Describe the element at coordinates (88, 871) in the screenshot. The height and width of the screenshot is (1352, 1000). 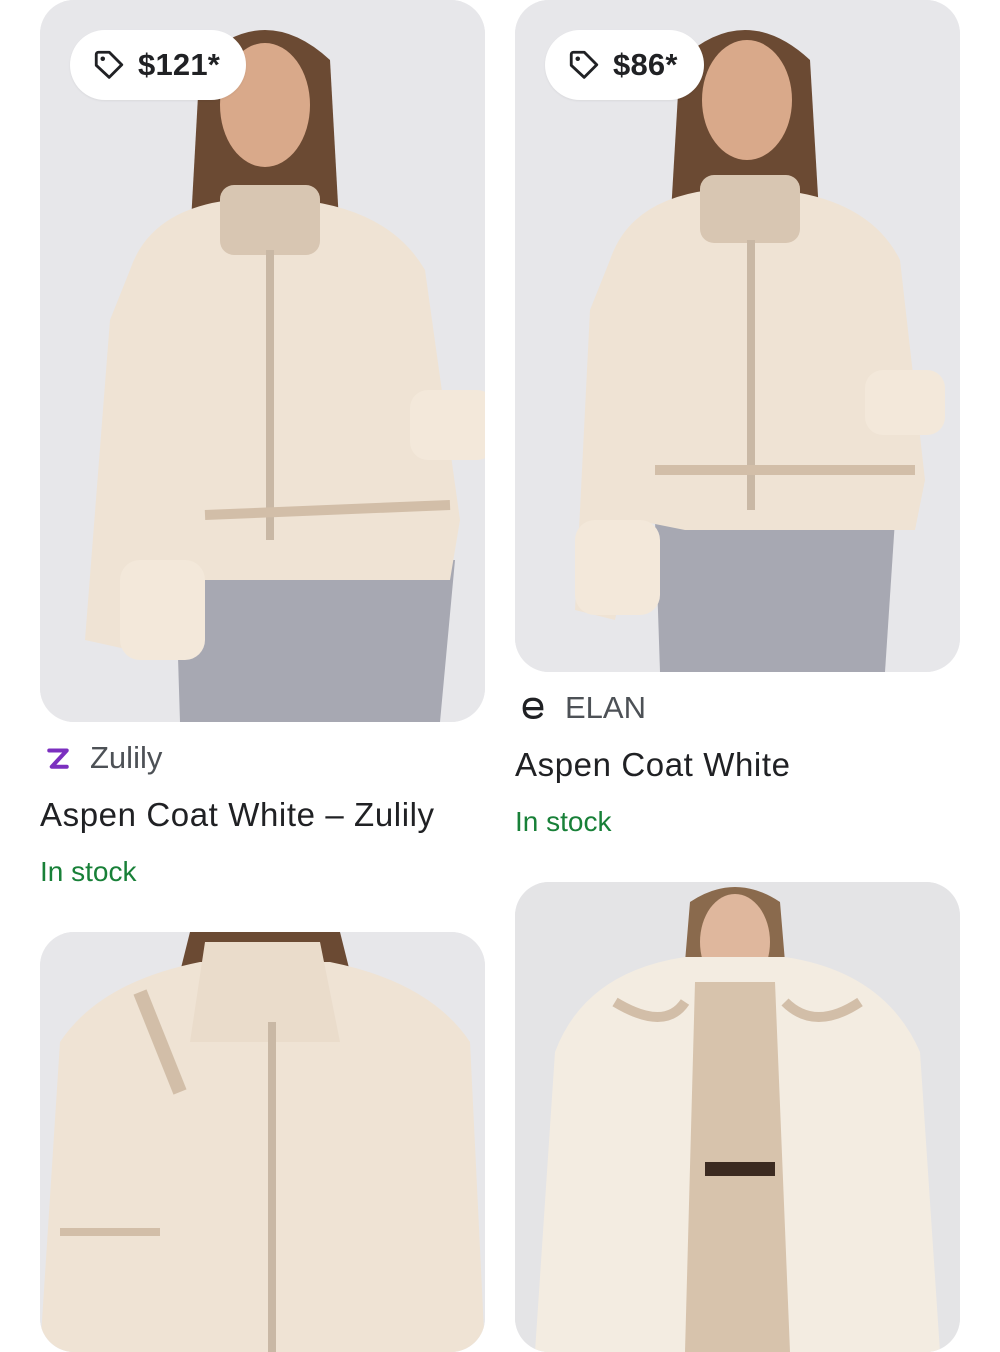
I see `stock-status-1: In stock` at that location.